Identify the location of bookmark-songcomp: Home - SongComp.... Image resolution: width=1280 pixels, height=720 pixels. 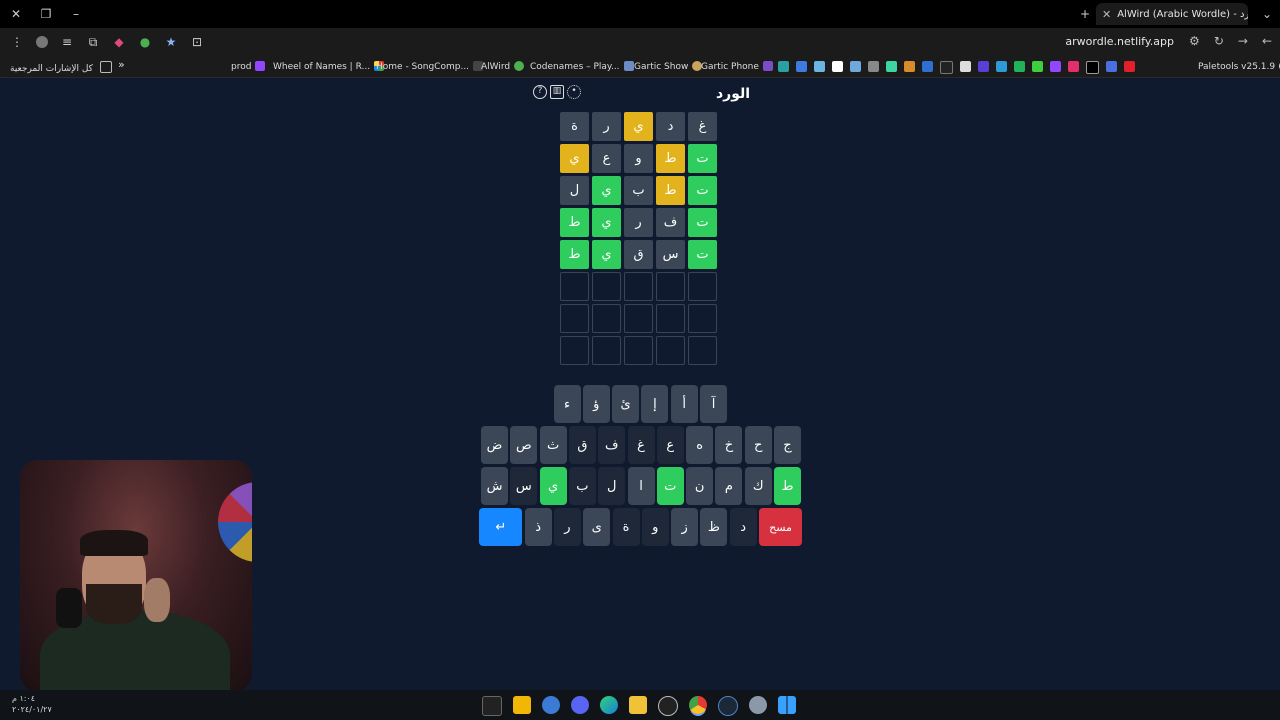
(430, 66).